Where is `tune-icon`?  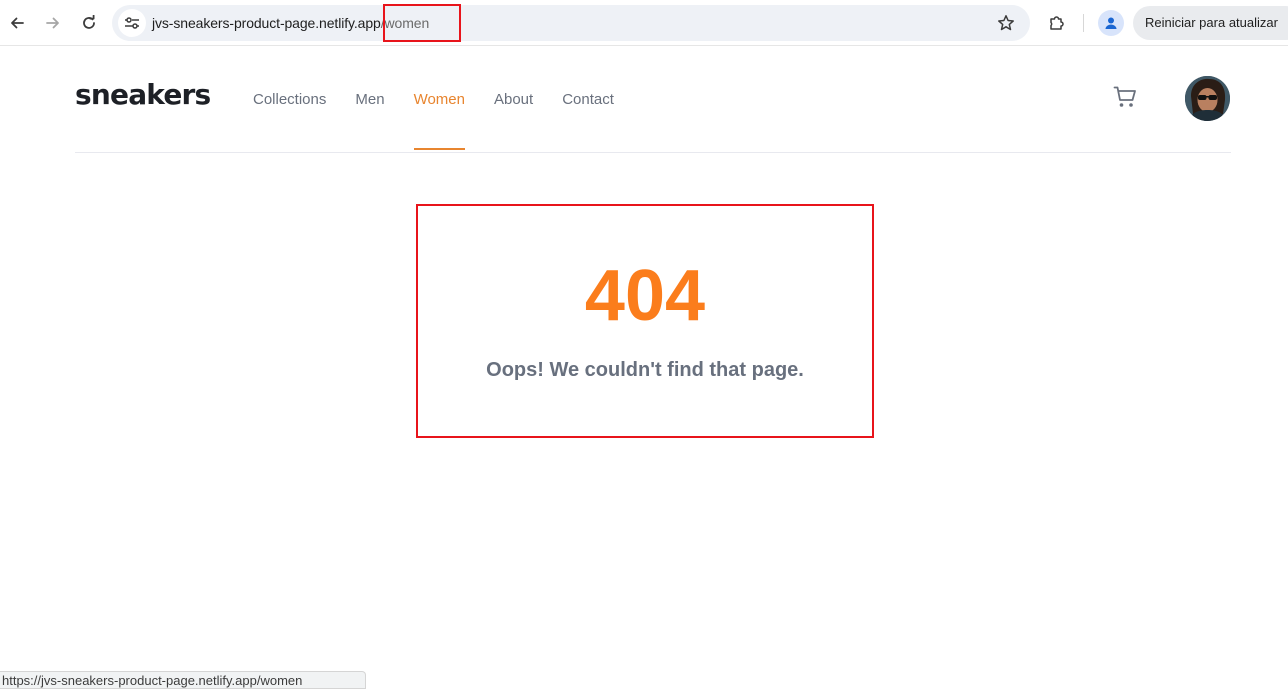 tune-icon is located at coordinates (132, 23).